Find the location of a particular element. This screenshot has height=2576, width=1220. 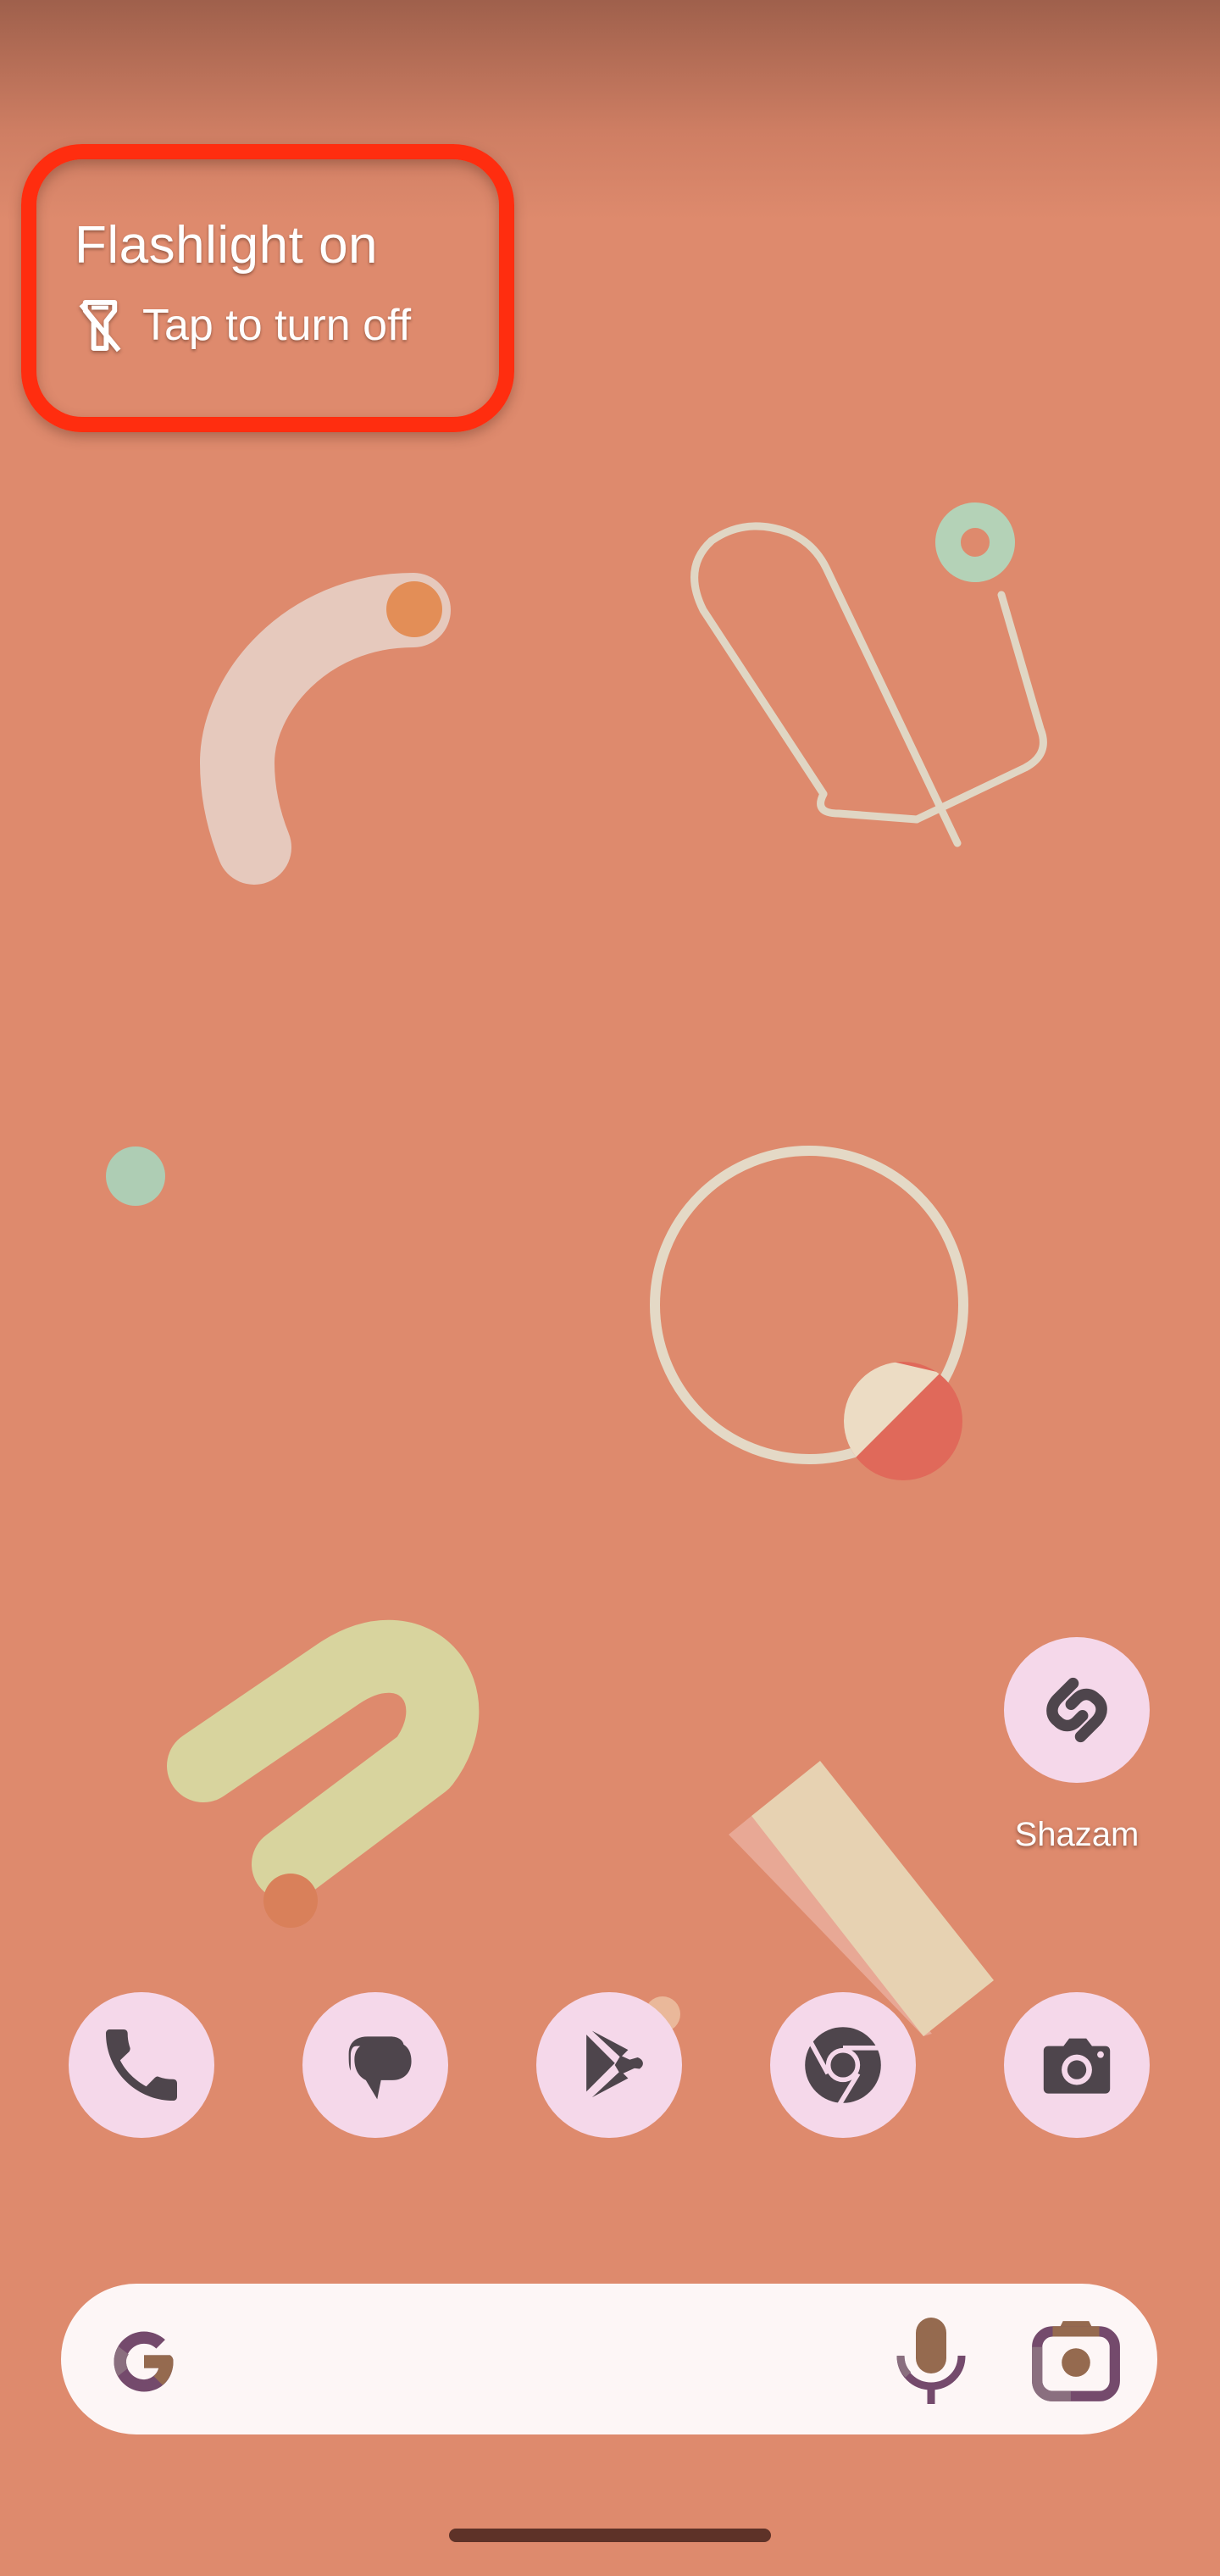

dock-camera is located at coordinates (1077, 2065).